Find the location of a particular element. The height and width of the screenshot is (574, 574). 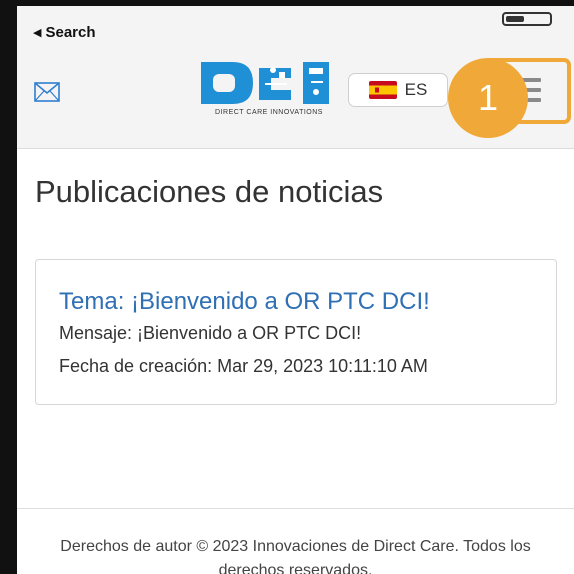

language-button: ES is located at coordinates (398, 90).